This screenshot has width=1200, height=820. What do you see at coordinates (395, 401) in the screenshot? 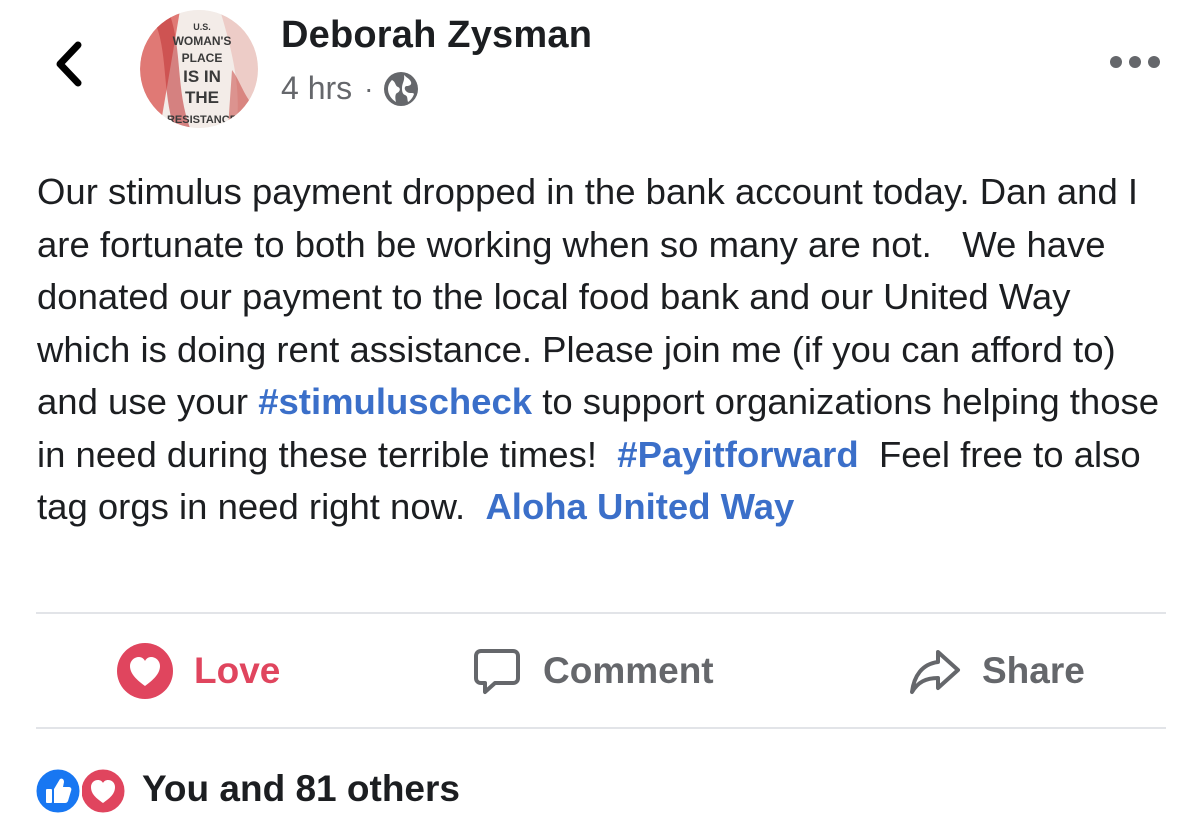
I see `hashtag-stimuluscheck: #stimuluscheck` at bounding box center [395, 401].